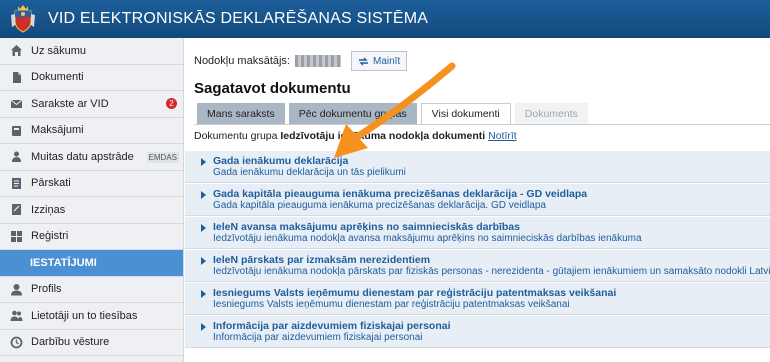 The image size is (770, 362). What do you see at coordinates (91, 131) in the screenshot?
I see `sidebar-item-payments: Maksājumi` at bounding box center [91, 131].